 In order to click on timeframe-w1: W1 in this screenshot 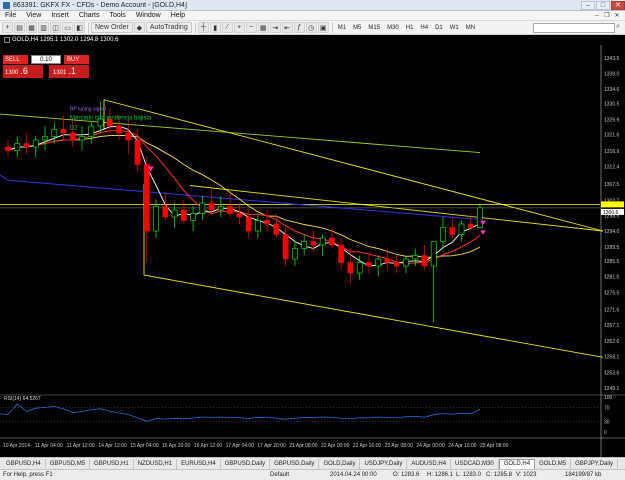, I will do `click(454, 27)`.